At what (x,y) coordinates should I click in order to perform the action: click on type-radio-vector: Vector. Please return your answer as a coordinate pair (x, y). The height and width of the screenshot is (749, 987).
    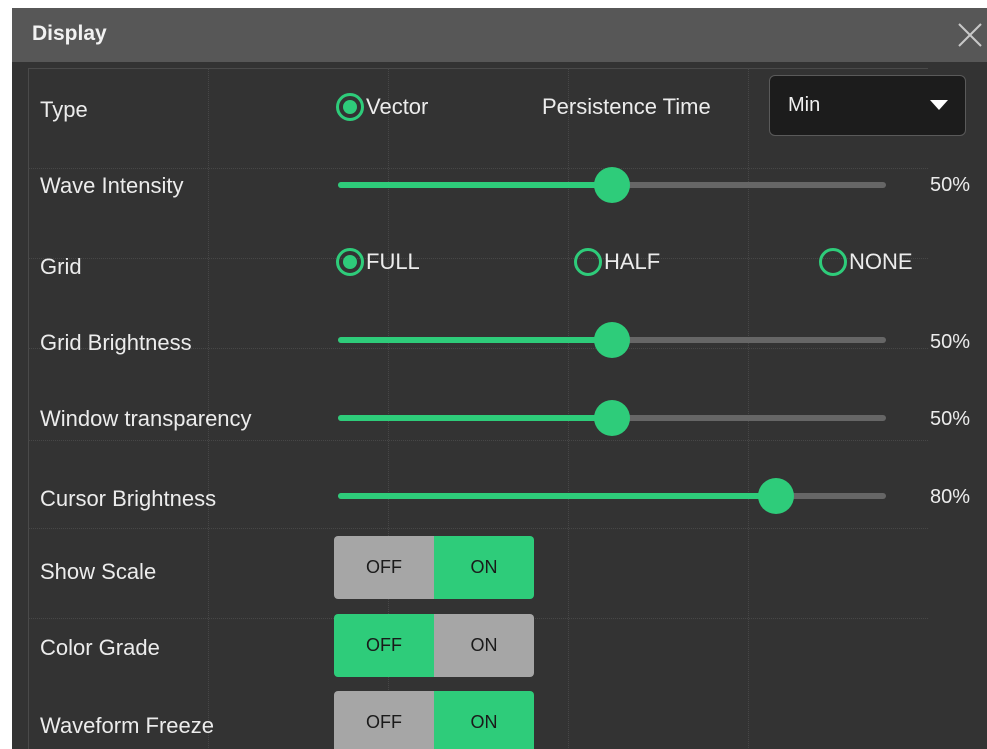
    Looking at the image, I should click on (382, 107).